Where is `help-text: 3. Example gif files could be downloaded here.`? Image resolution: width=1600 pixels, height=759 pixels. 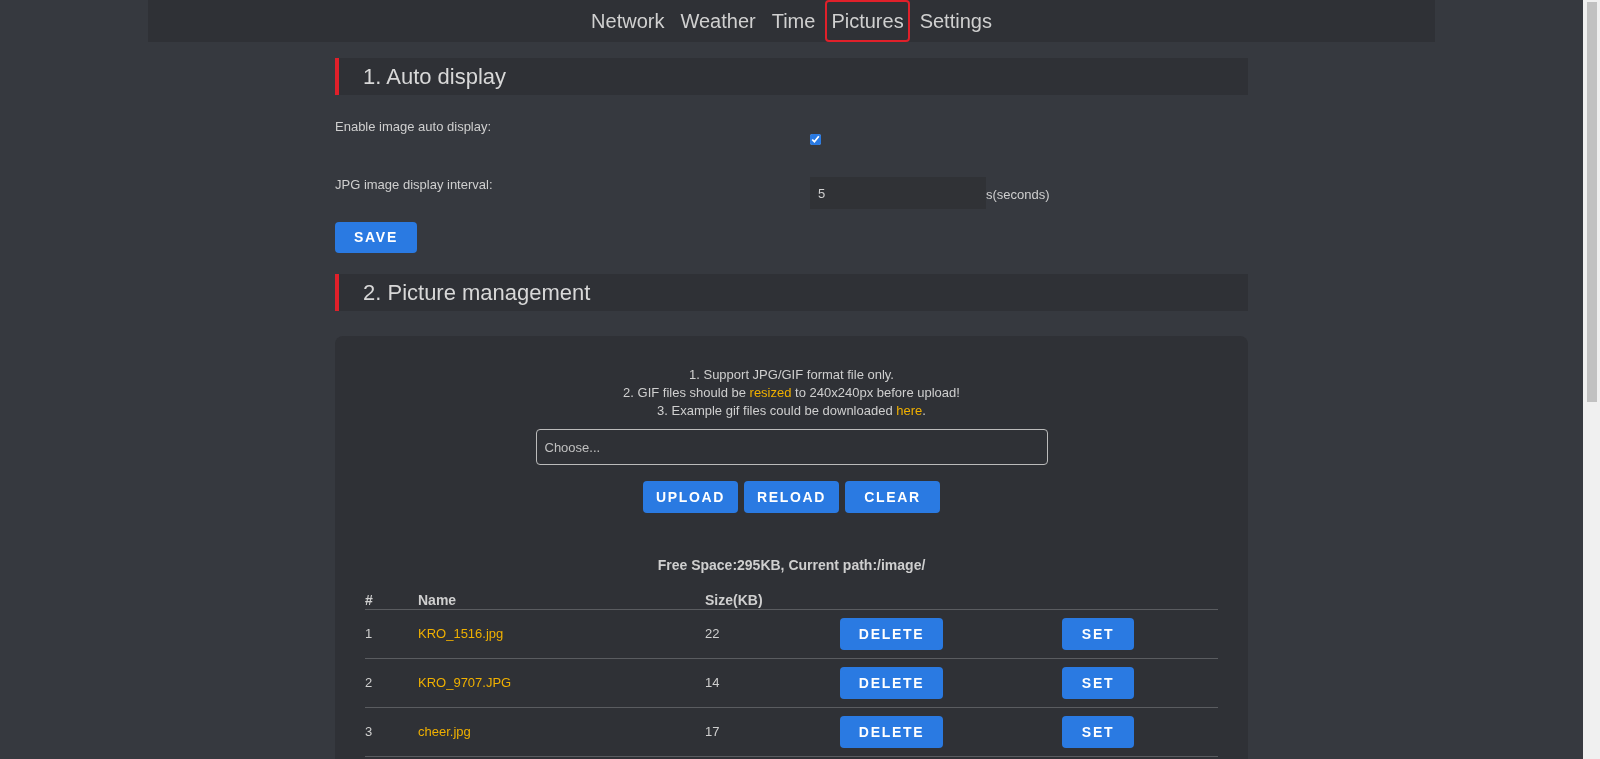 help-text: 3. Example gif files could be downloaded here. is located at coordinates (791, 411).